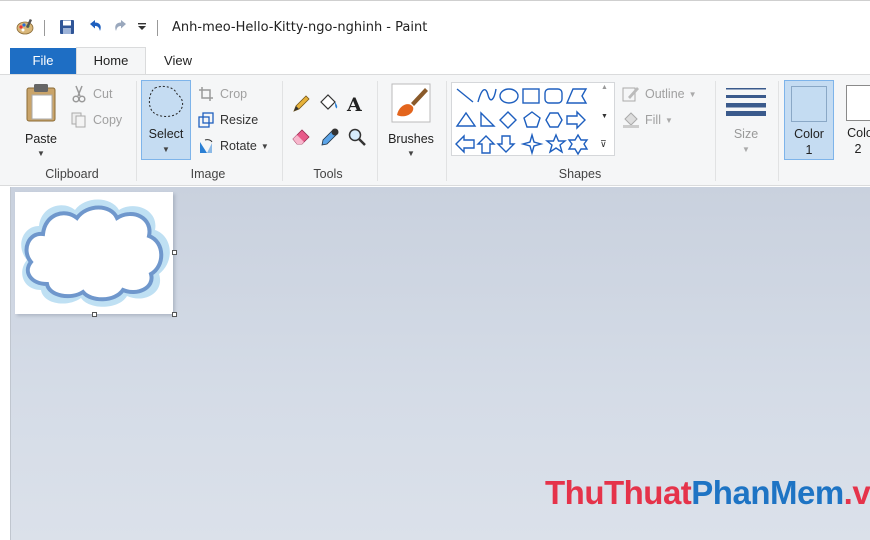 Image resolution: width=870 pixels, height=540 pixels. What do you see at coordinates (301, 105) in the screenshot?
I see `pencil-icon` at bounding box center [301, 105].